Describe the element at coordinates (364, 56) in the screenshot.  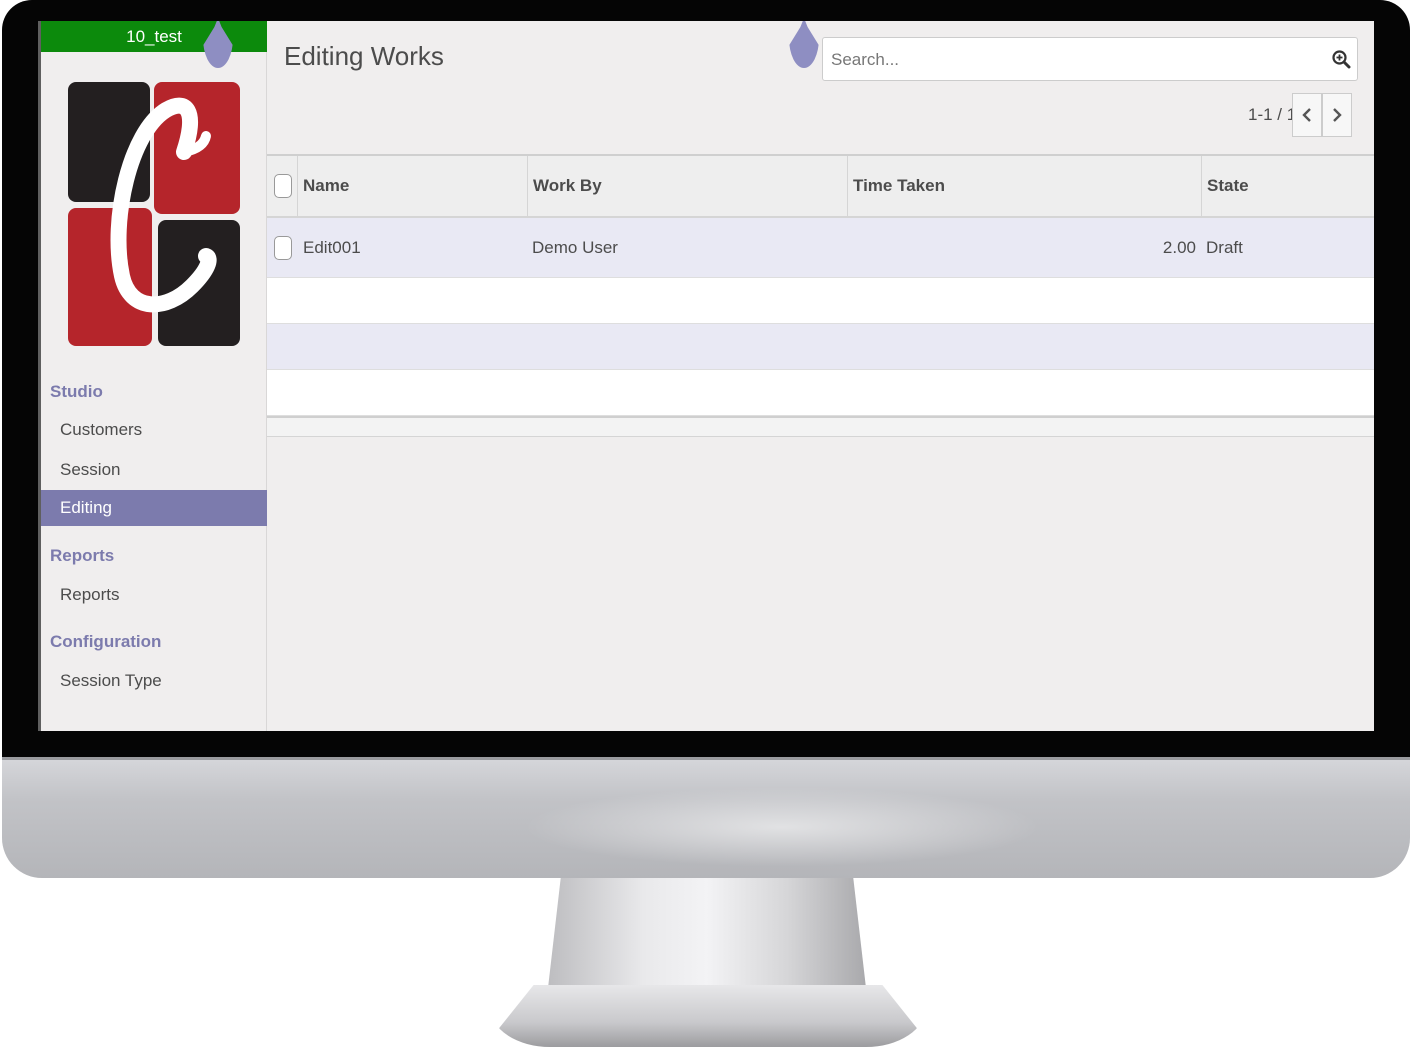
I see `page-title: Editing Works` at that location.